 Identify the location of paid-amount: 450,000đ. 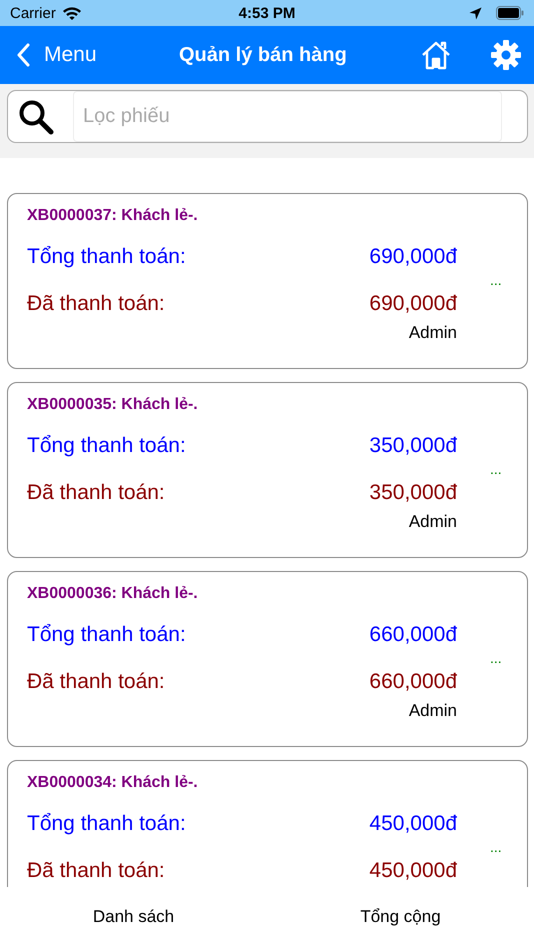
(413, 870).